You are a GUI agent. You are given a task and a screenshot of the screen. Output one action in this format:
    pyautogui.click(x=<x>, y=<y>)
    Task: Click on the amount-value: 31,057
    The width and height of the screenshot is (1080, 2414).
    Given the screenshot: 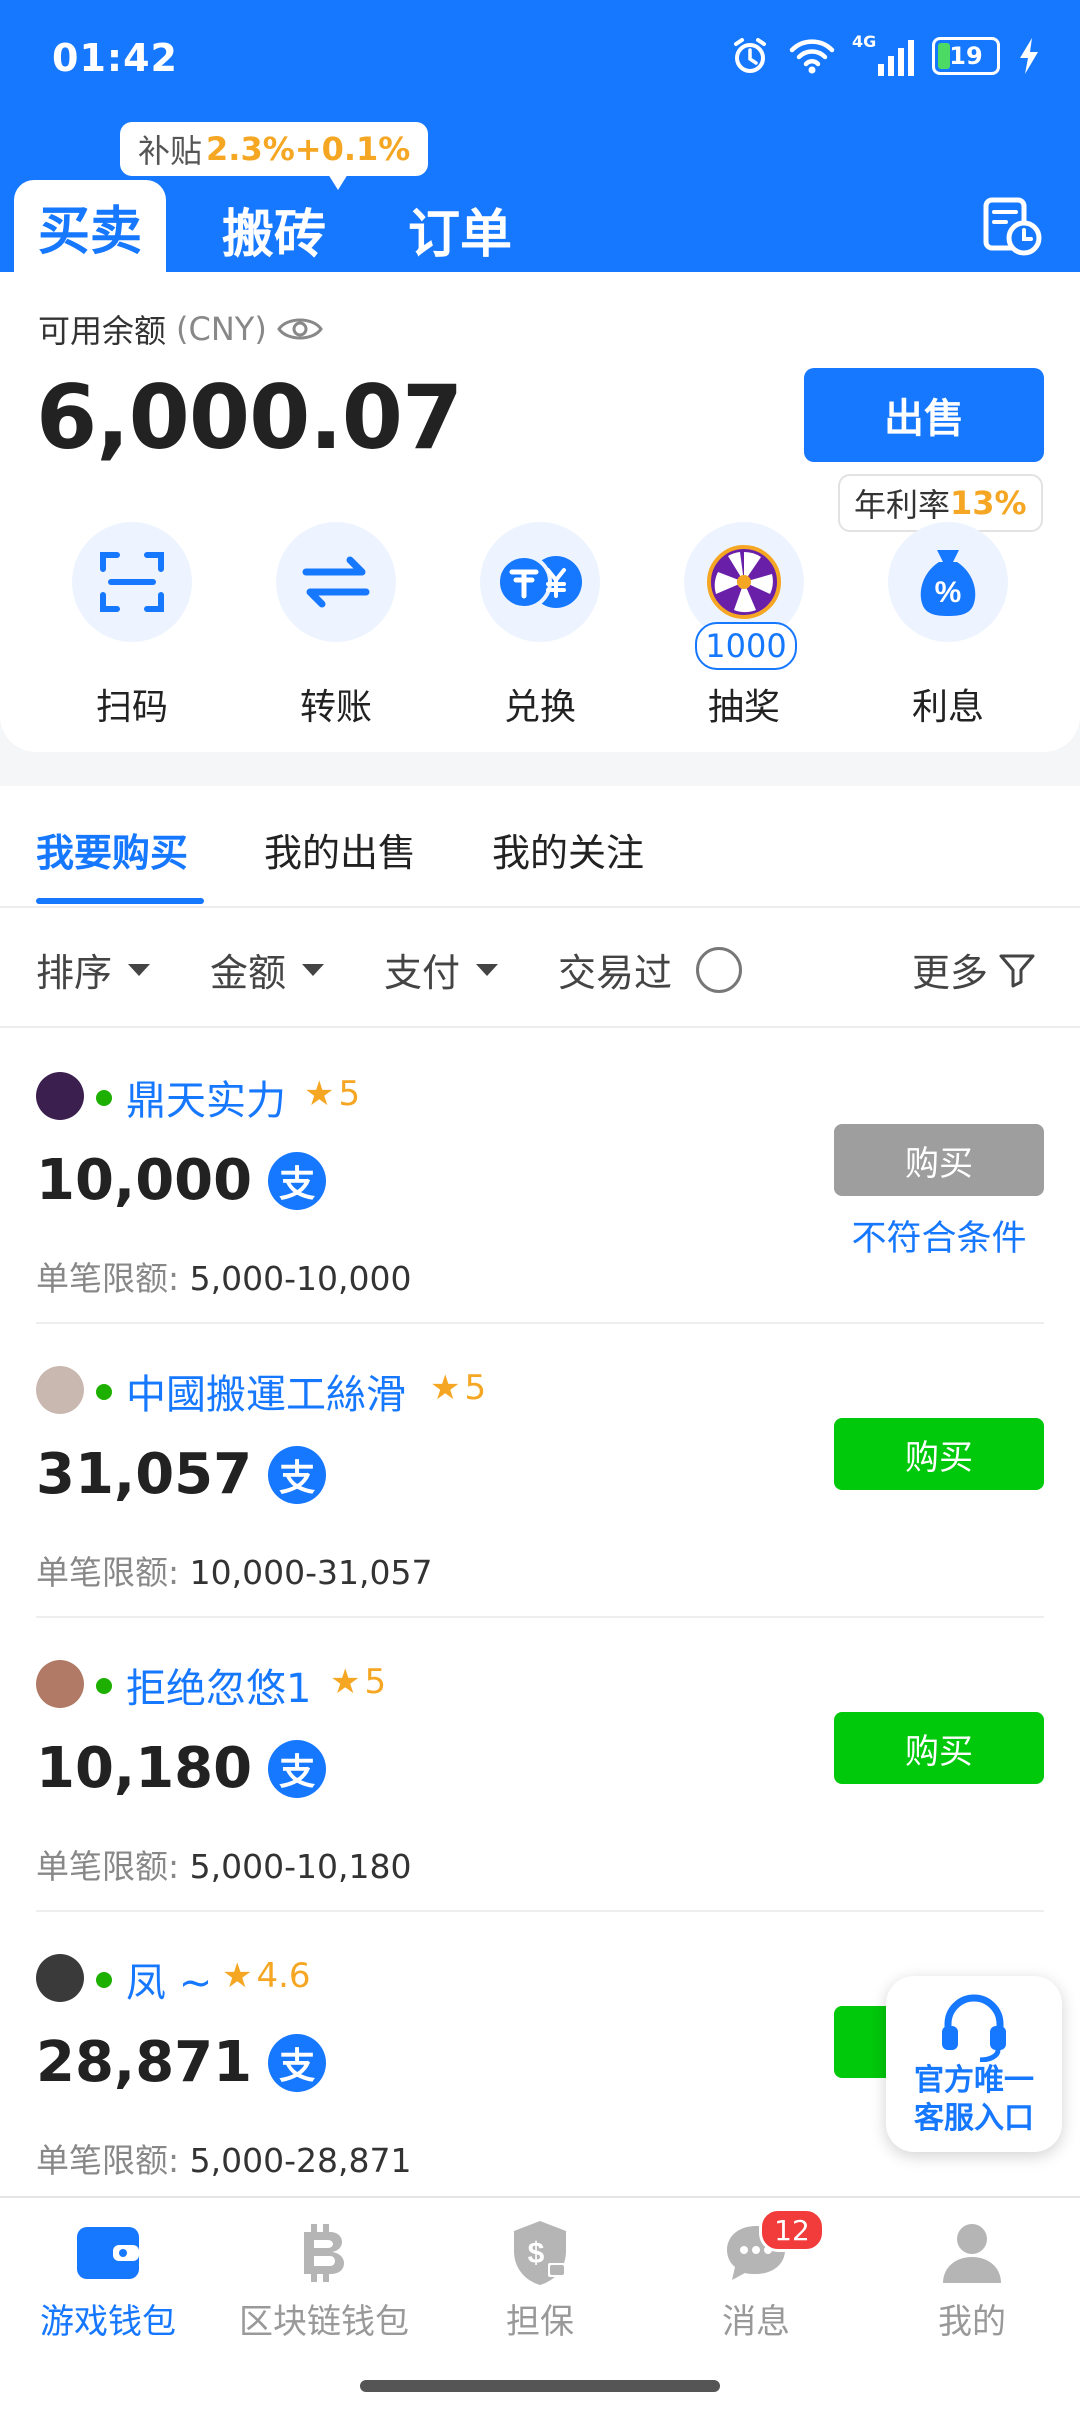 What is the action you would take?
    pyautogui.click(x=144, y=1474)
    